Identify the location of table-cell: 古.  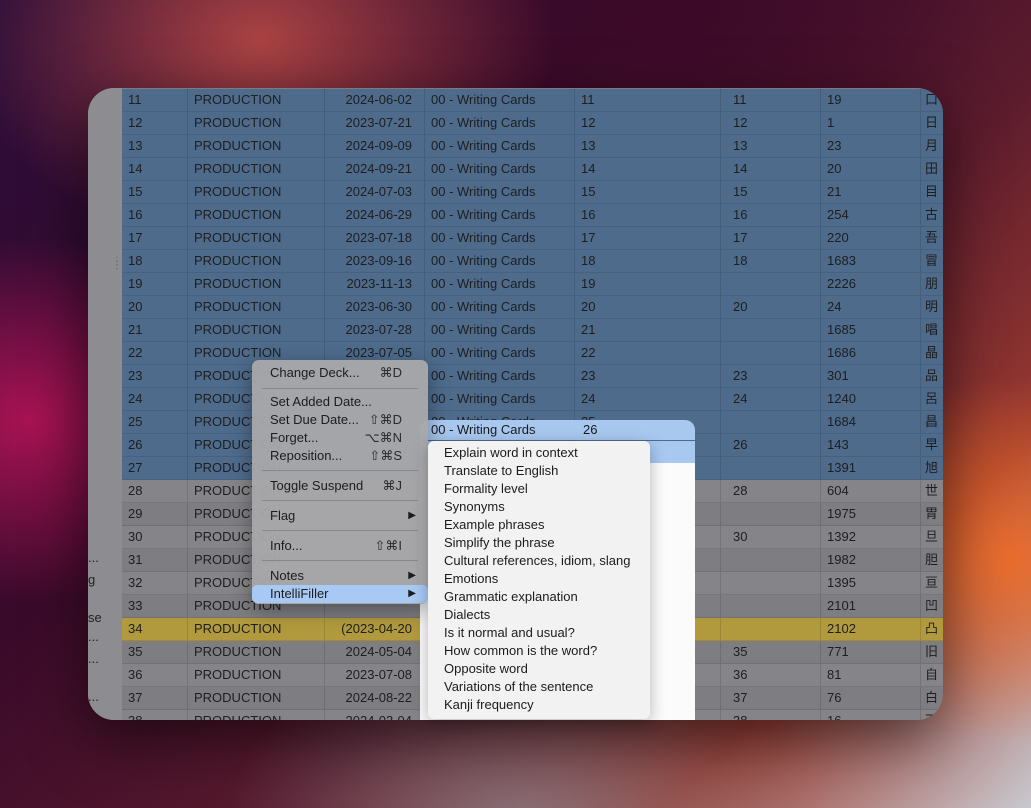
(932, 214).